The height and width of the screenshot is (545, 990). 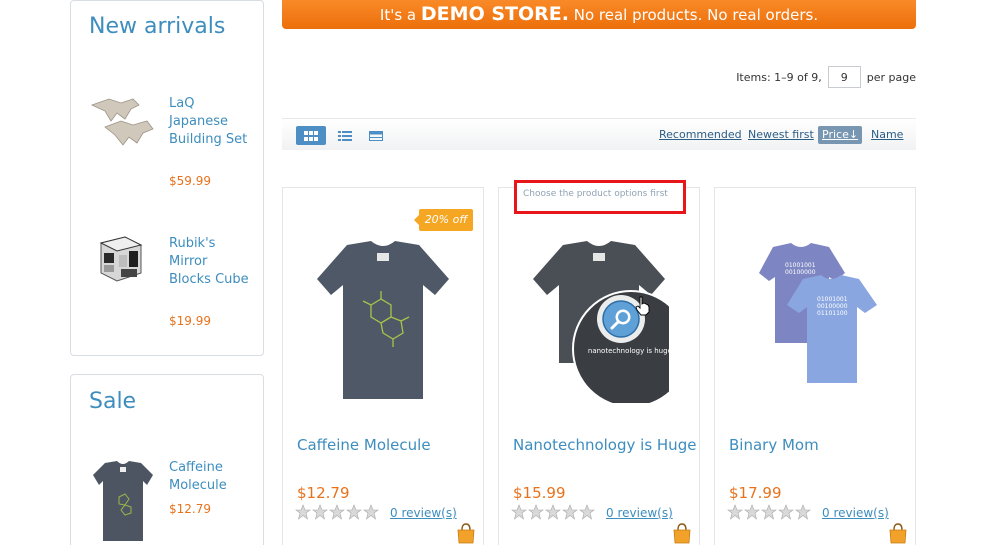 What do you see at coordinates (891, 77) in the screenshot?
I see `per-page-label: per page` at bounding box center [891, 77].